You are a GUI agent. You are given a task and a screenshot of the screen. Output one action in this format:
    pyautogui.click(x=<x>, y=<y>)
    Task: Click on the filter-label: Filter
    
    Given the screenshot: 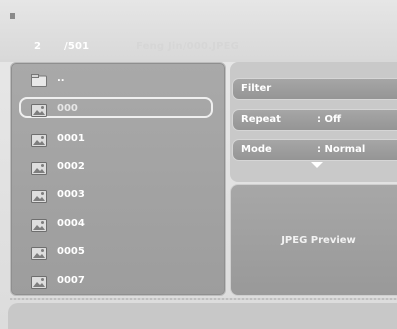 What is the action you would take?
    pyautogui.click(x=256, y=88)
    